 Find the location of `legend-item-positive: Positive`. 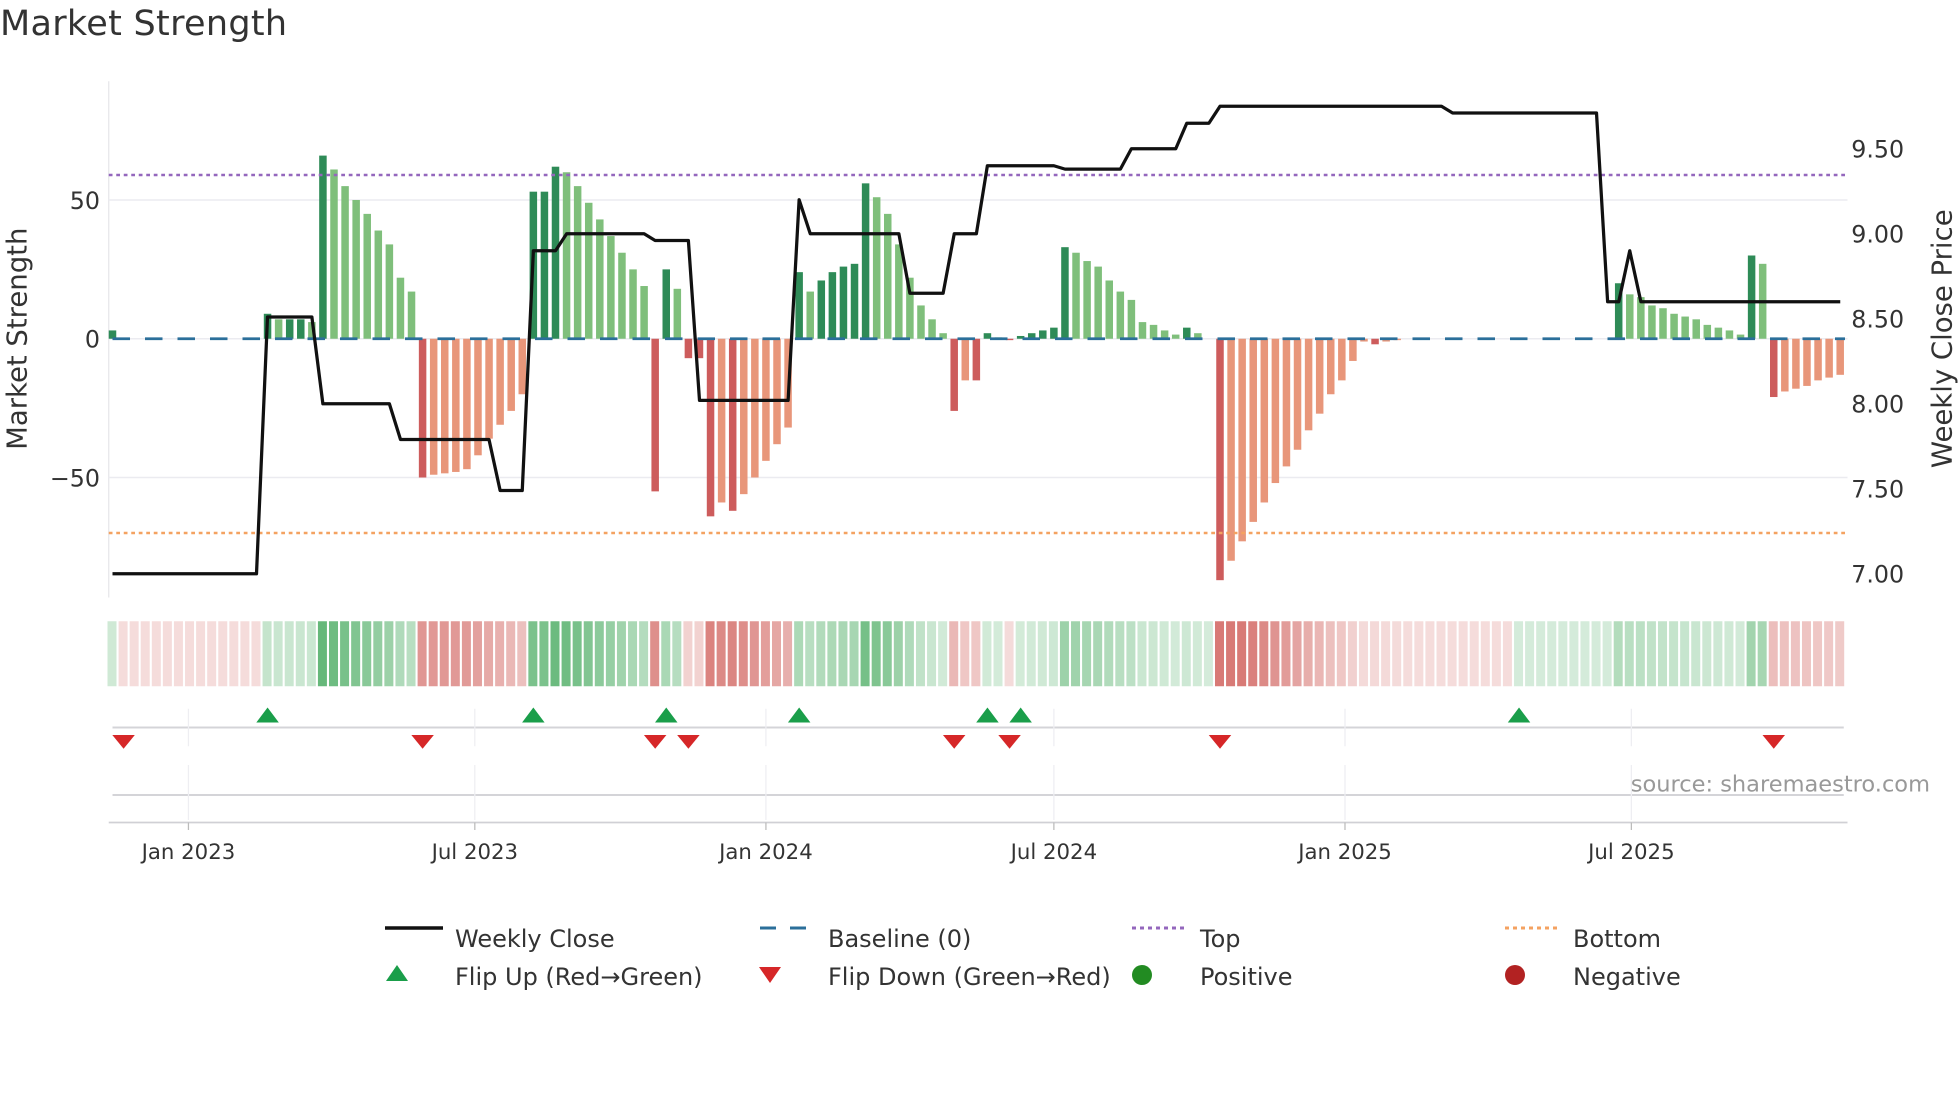

legend-item-positive: Positive is located at coordinates (1211, 977).